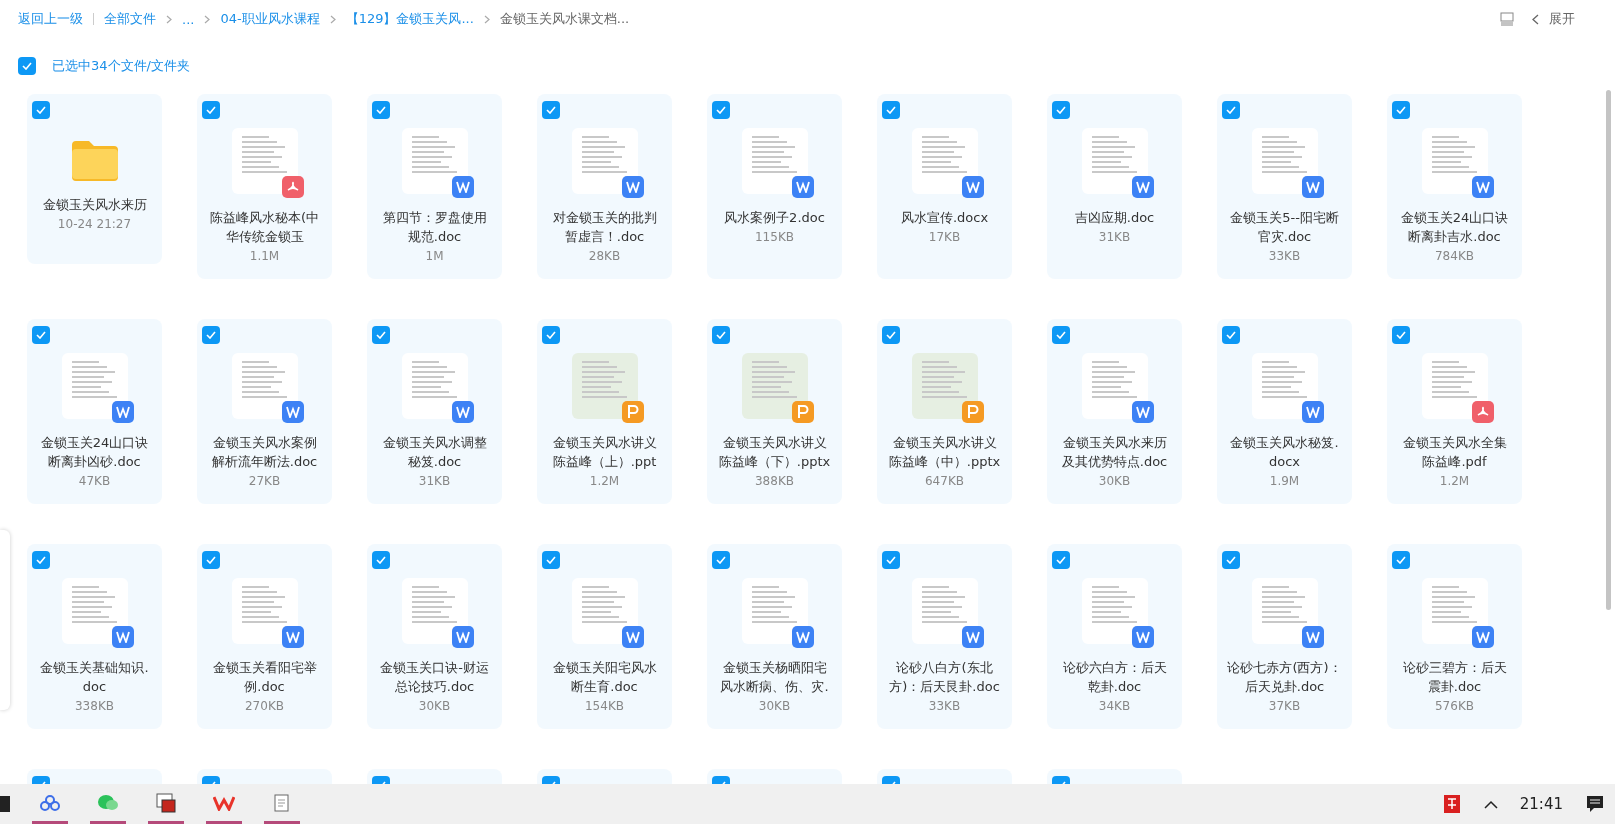 The width and height of the screenshot is (1615, 824). What do you see at coordinates (1562, 19) in the screenshot?
I see `expand-link: 展开` at bounding box center [1562, 19].